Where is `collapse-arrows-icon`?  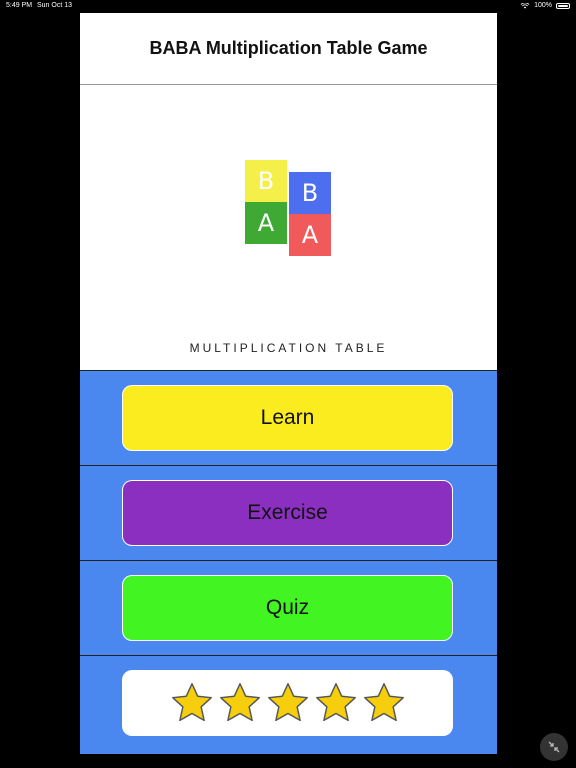
collapse-arrows-icon is located at coordinates (554, 747).